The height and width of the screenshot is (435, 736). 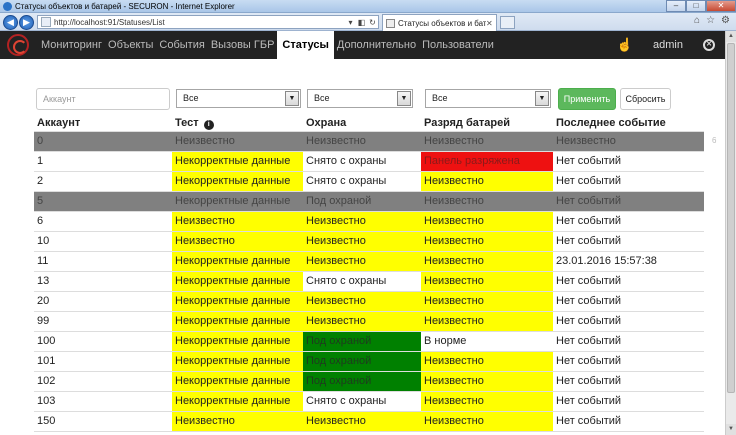 What do you see at coordinates (440, 98) in the screenshot?
I see `battery-filter-value: Все` at bounding box center [440, 98].